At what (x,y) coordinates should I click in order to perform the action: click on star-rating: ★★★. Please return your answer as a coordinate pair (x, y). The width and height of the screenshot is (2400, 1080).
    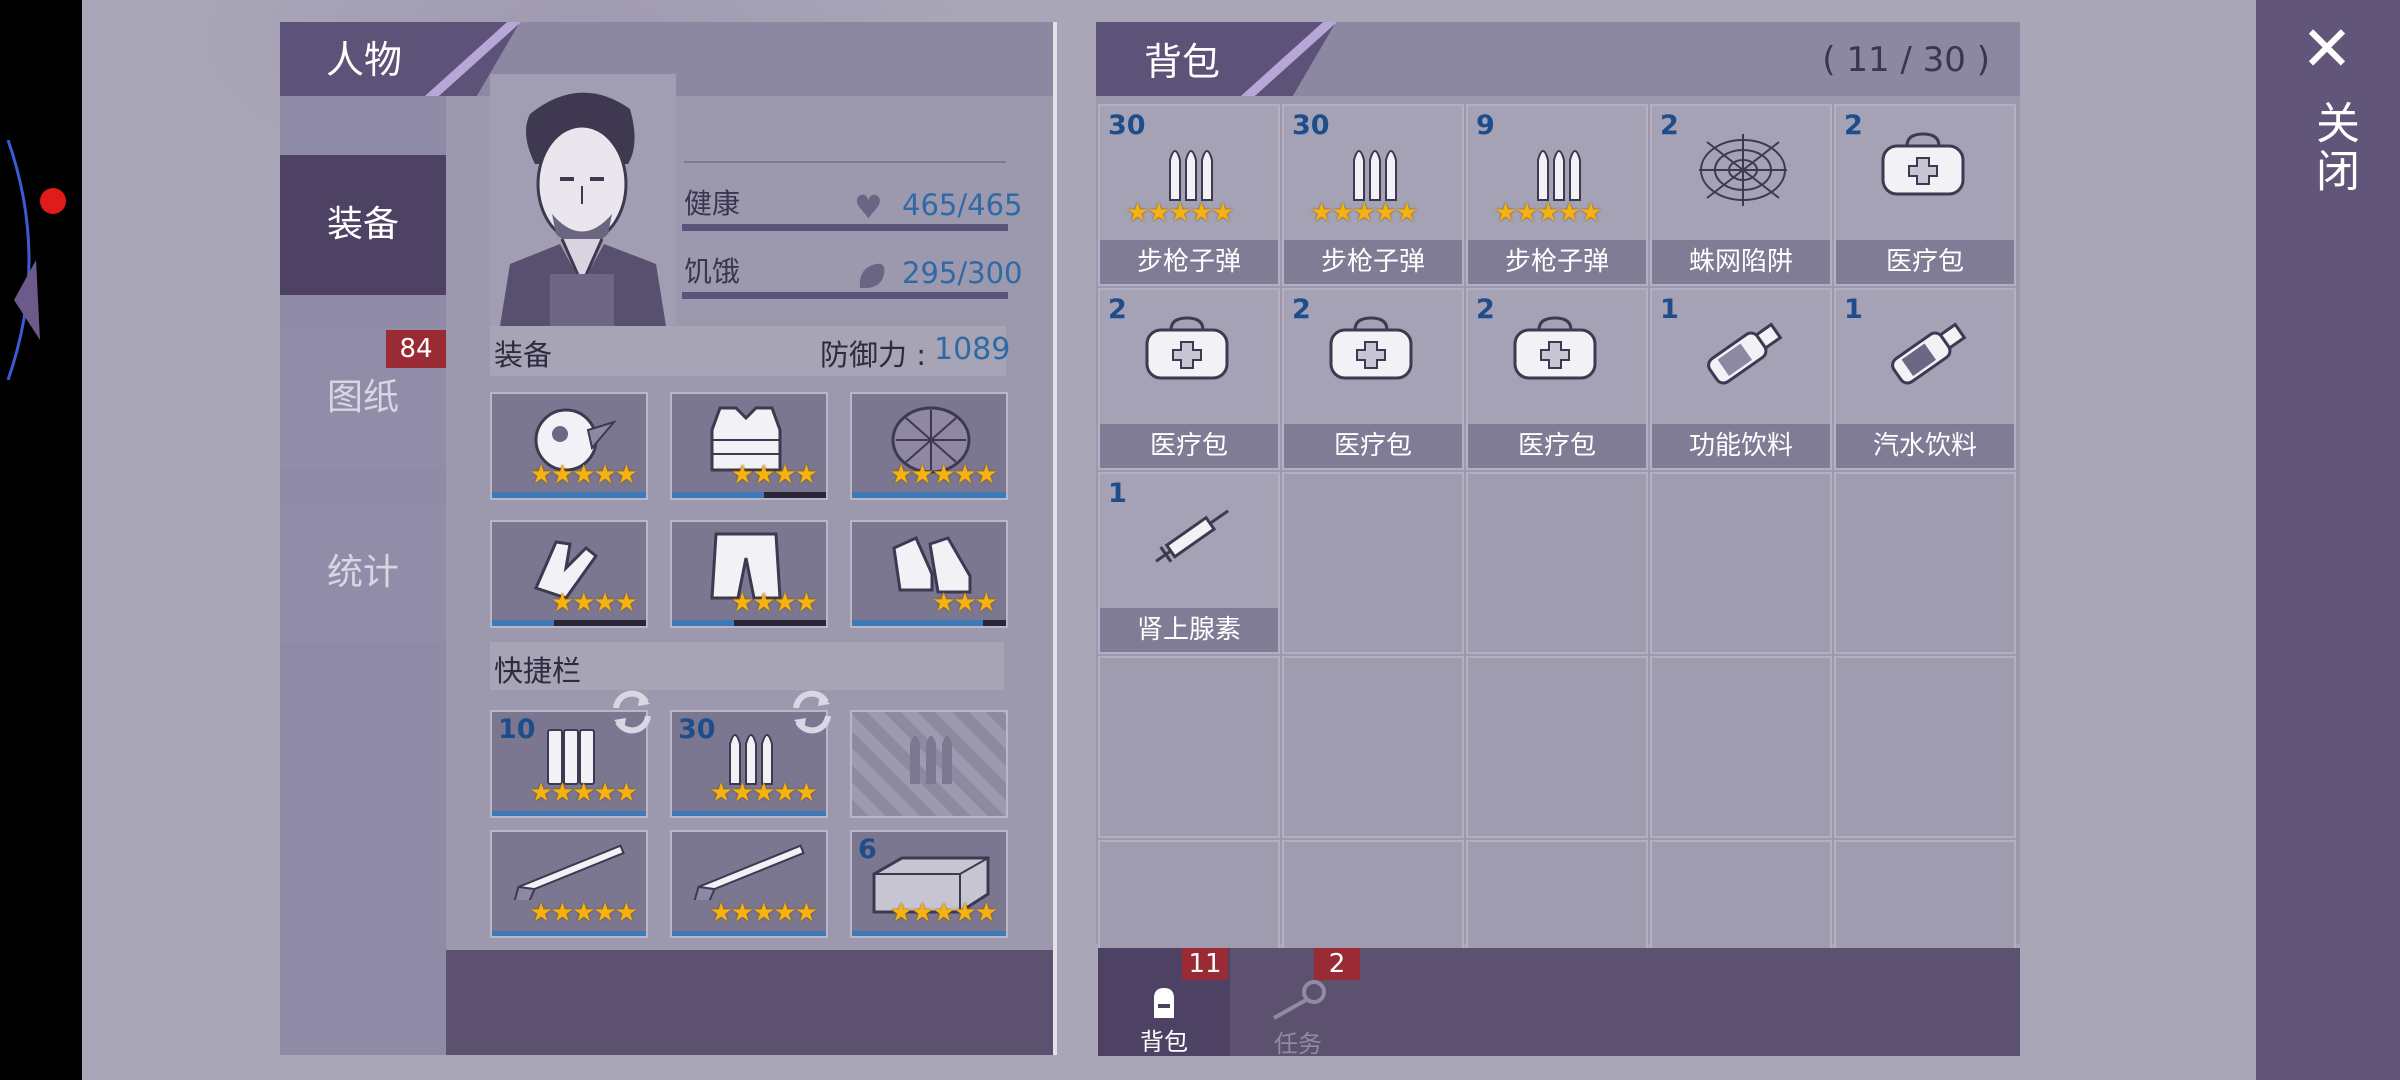
    Looking at the image, I should click on (965, 603).